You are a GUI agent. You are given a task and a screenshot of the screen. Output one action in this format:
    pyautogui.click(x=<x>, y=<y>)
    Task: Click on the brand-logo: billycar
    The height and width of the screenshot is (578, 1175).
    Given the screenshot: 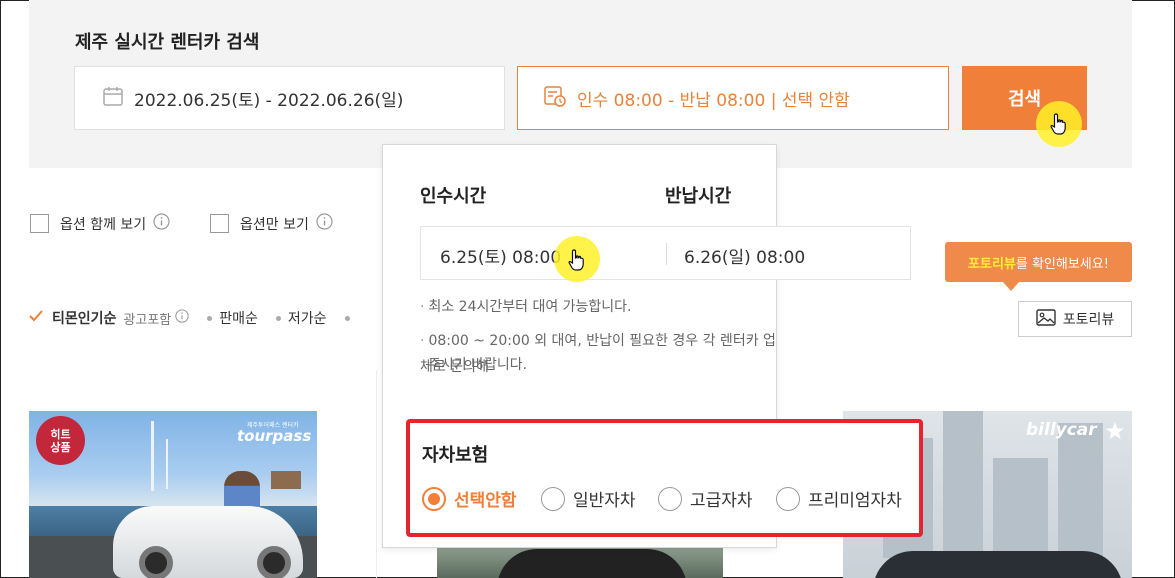 What is the action you would take?
    pyautogui.click(x=1061, y=430)
    